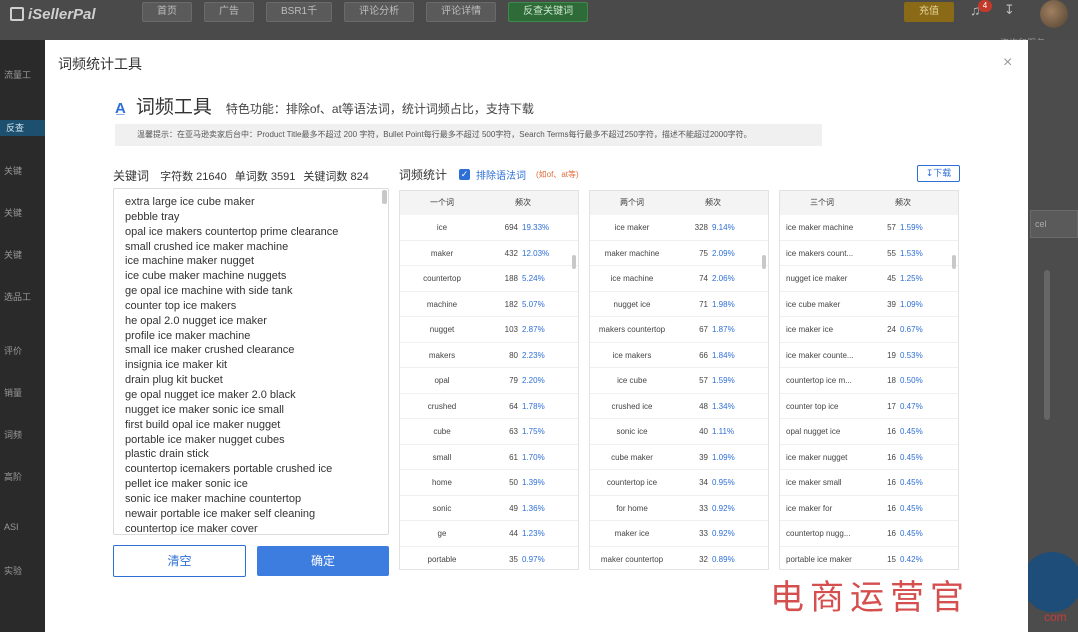 The height and width of the screenshot is (632, 1078). I want to click on percent-cell: 1.09%, so click(911, 304).